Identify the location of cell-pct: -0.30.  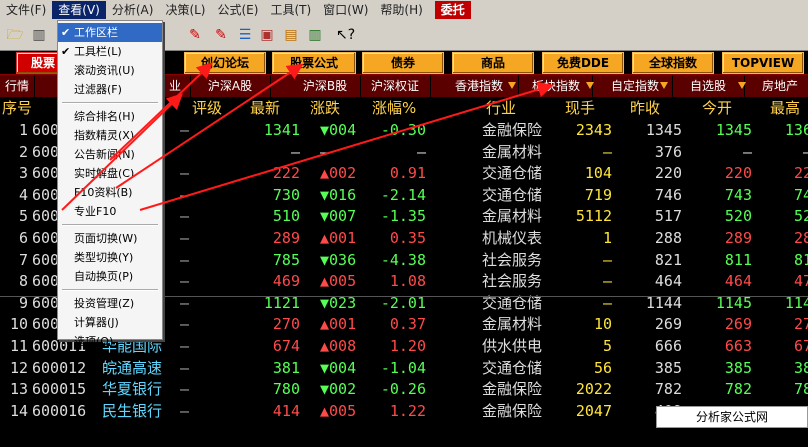
(403, 130).